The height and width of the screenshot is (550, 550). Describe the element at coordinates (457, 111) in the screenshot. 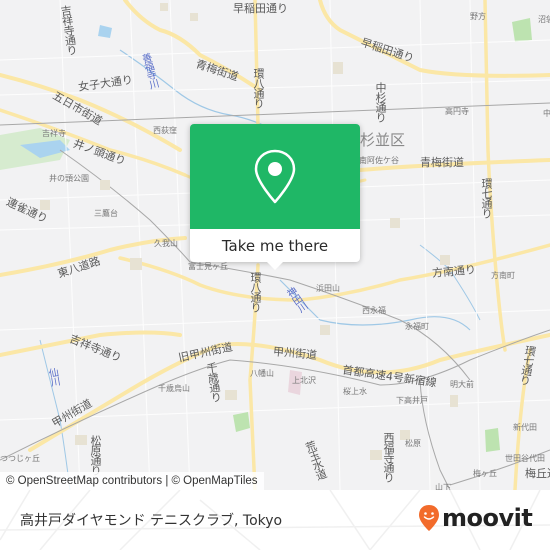

I see `place-label: 高円寺` at that location.